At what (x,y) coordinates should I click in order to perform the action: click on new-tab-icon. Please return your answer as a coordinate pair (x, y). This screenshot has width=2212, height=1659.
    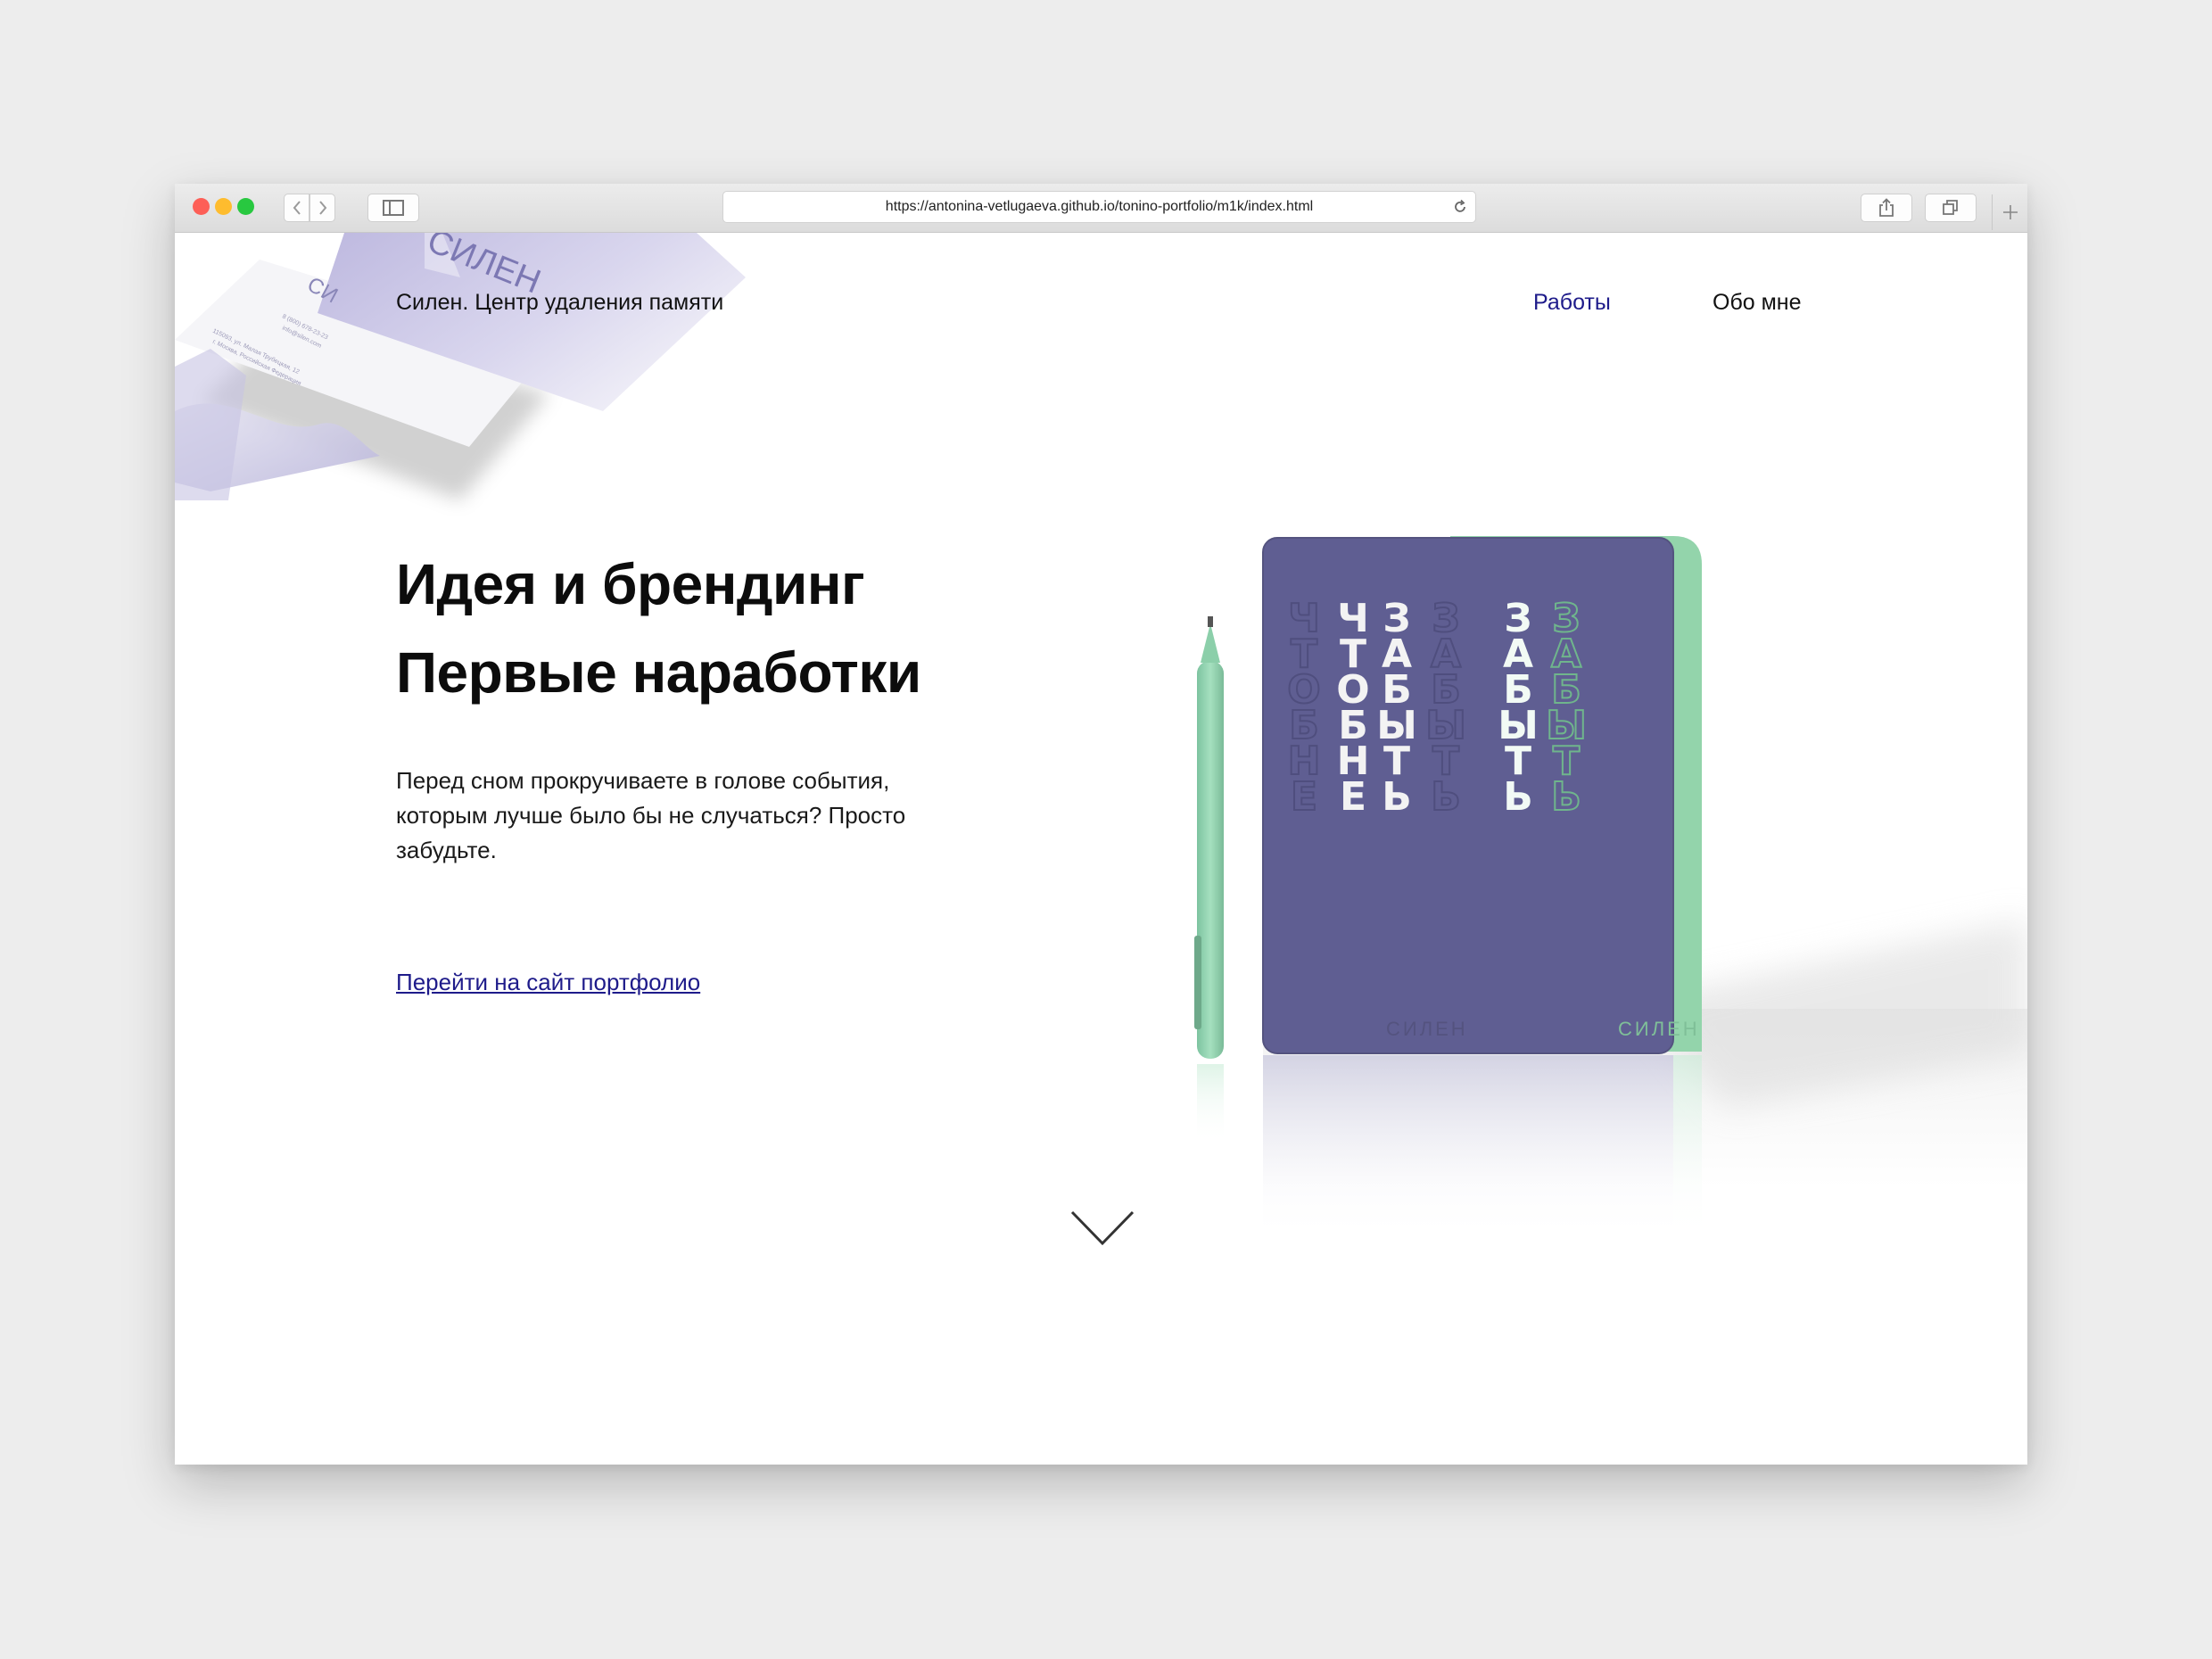
    Looking at the image, I should click on (2011, 212).